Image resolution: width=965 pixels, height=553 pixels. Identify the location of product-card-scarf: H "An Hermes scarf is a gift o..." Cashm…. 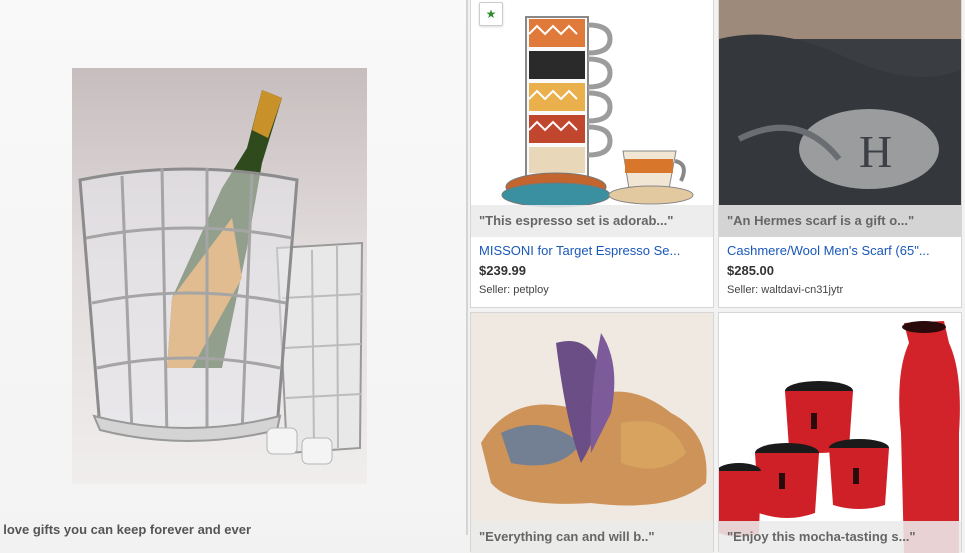
(840, 154).